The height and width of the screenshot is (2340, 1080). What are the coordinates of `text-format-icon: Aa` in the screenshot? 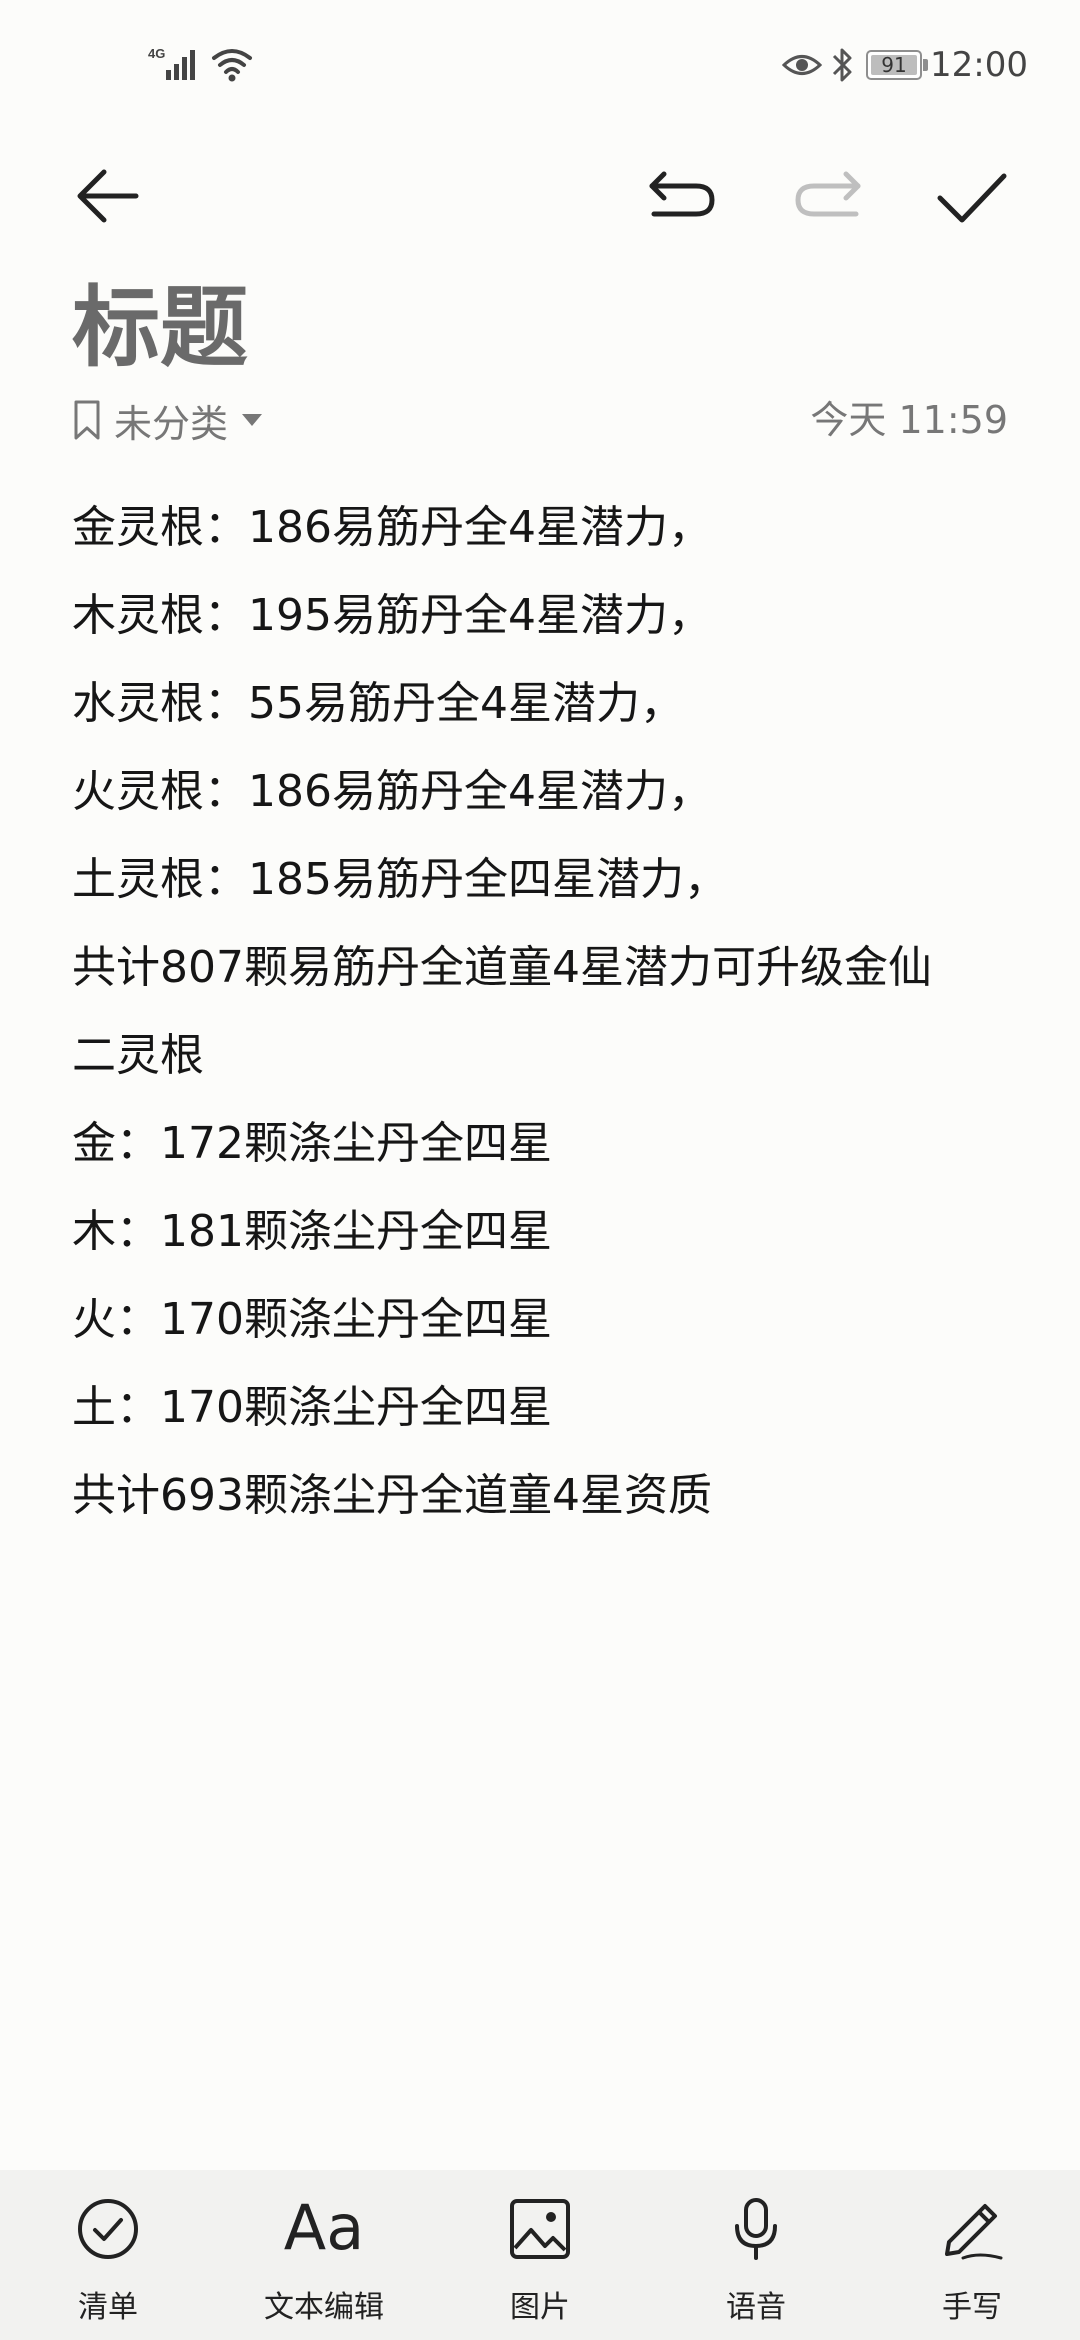 It's located at (324, 2227).